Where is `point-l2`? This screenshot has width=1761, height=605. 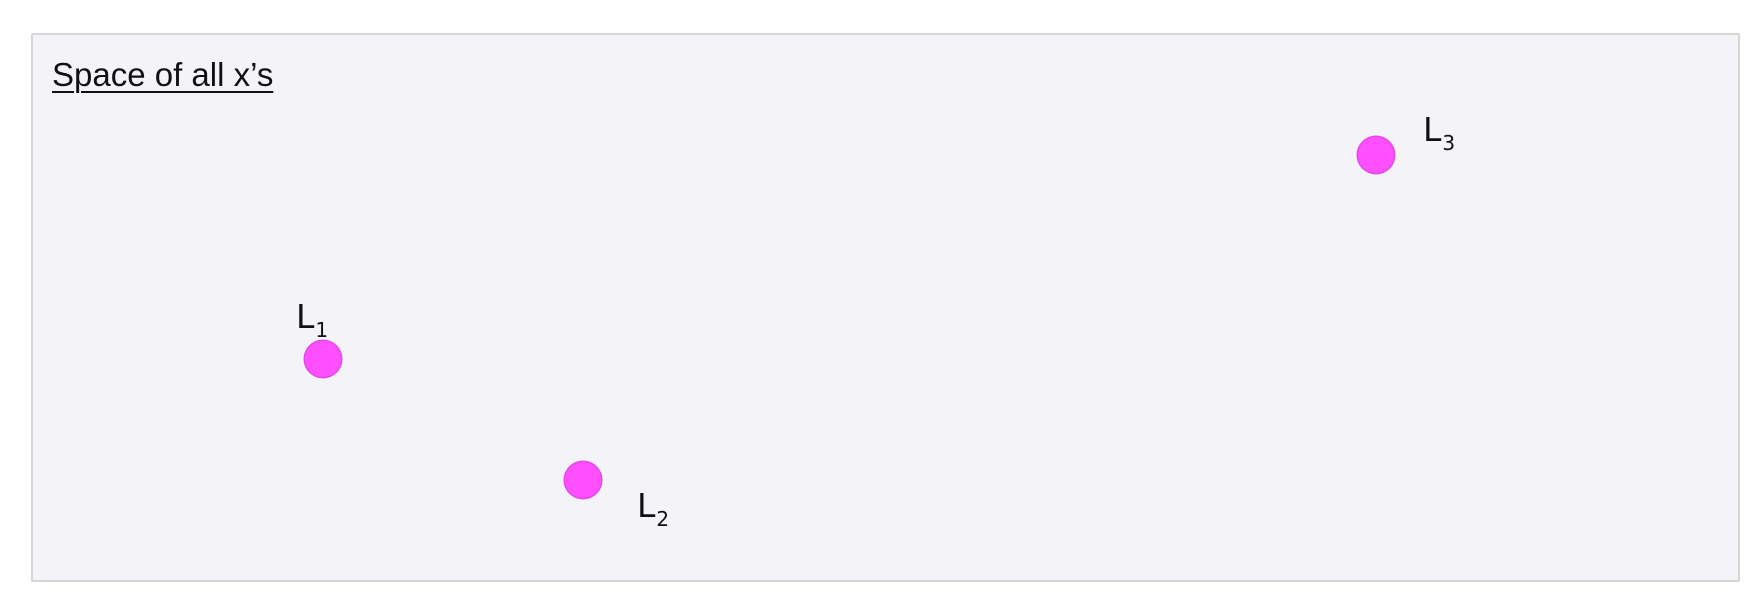 point-l2 is located at coordinates (583, 480).